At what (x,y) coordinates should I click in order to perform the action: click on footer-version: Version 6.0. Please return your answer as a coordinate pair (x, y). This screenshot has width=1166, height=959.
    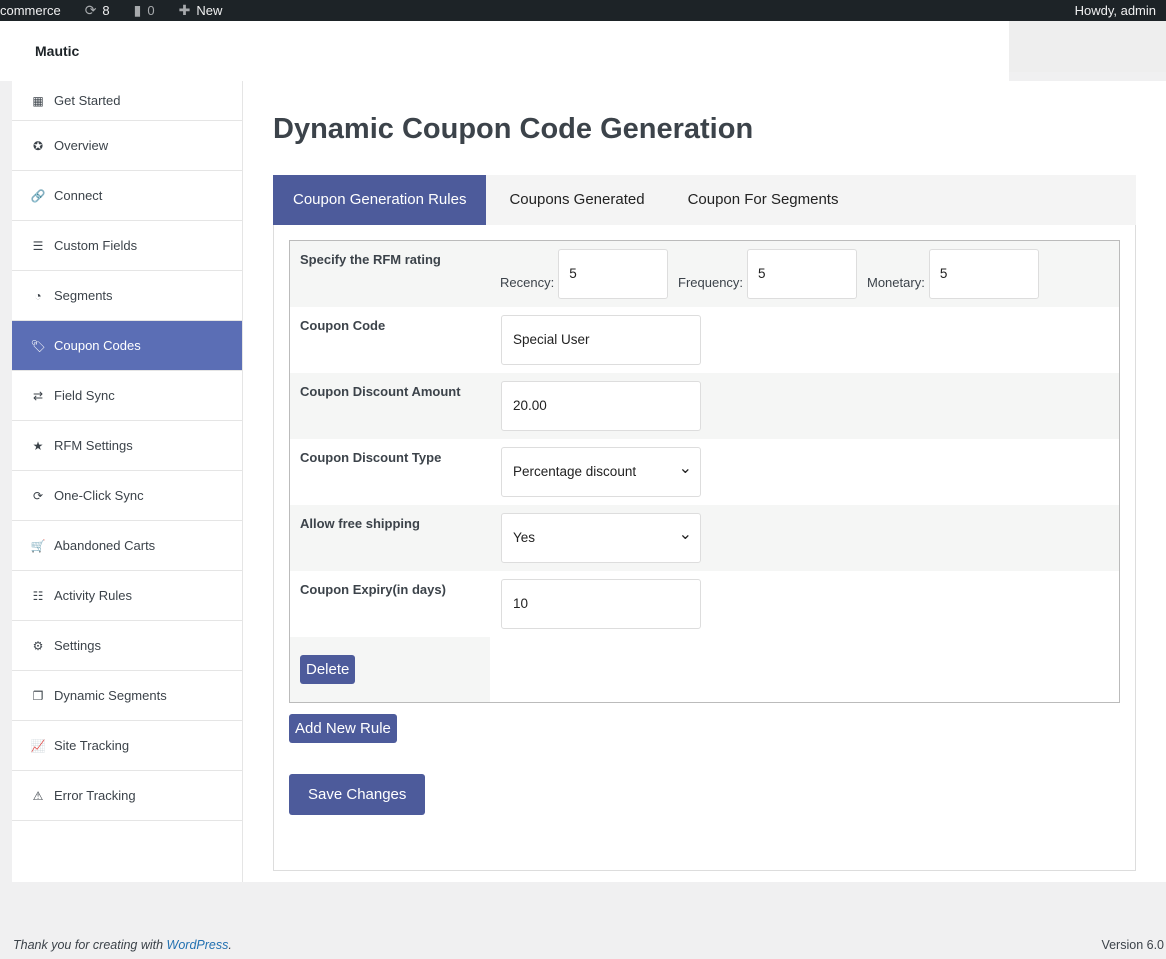
    Looking at the image, I should click on (1132, 945).